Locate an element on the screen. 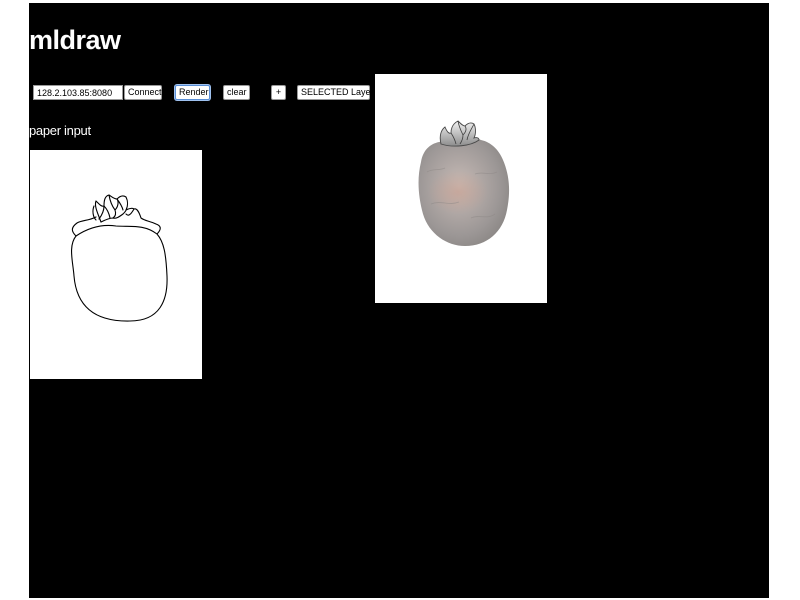  server-address-input is located at coordinates (78, 92).